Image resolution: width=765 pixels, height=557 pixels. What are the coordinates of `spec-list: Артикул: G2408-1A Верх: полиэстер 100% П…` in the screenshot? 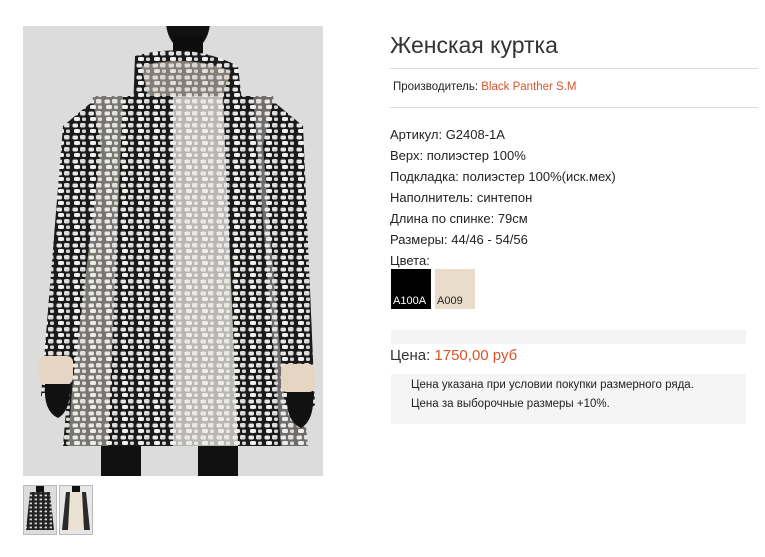 It's located at (503, 197).